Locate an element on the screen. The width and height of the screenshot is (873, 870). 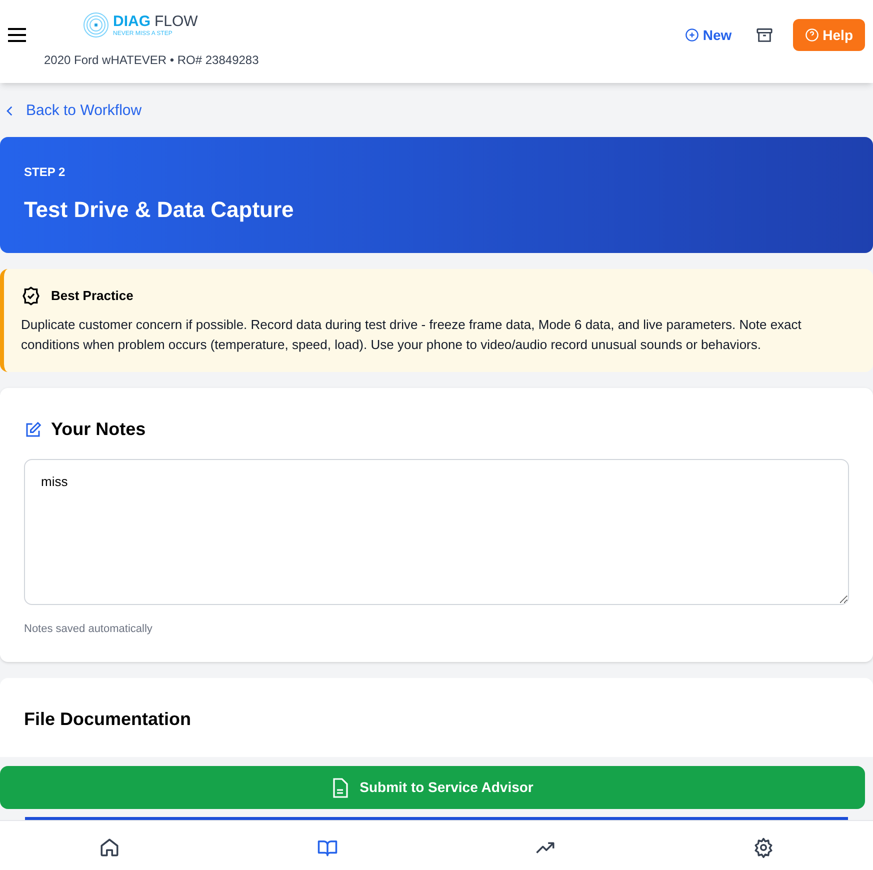
logo-text: DIAG is located at coordinates (131, 21).